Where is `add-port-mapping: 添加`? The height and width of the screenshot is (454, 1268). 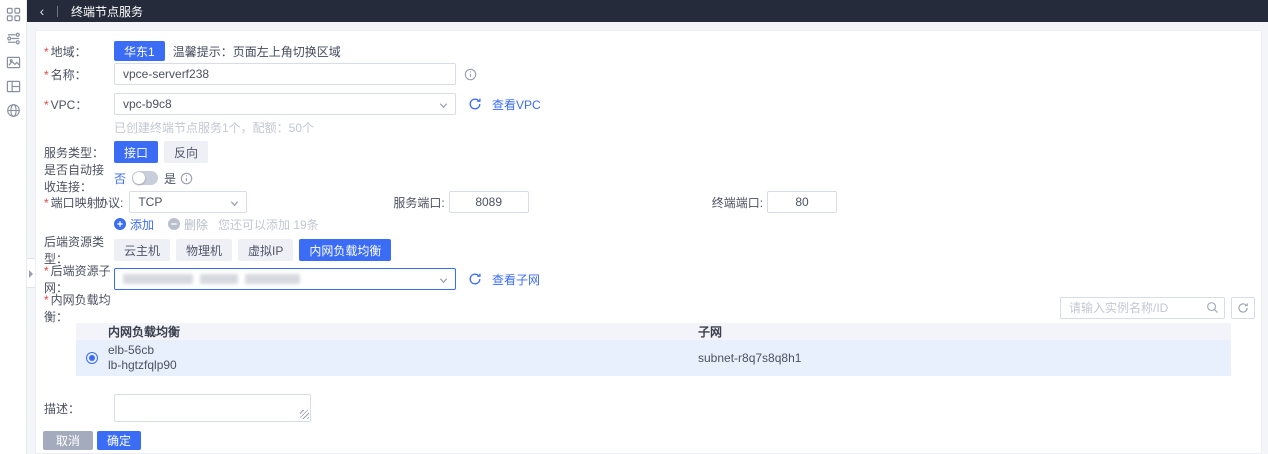 add-port-mapping: 添加 is located at coordinates (134, 224).